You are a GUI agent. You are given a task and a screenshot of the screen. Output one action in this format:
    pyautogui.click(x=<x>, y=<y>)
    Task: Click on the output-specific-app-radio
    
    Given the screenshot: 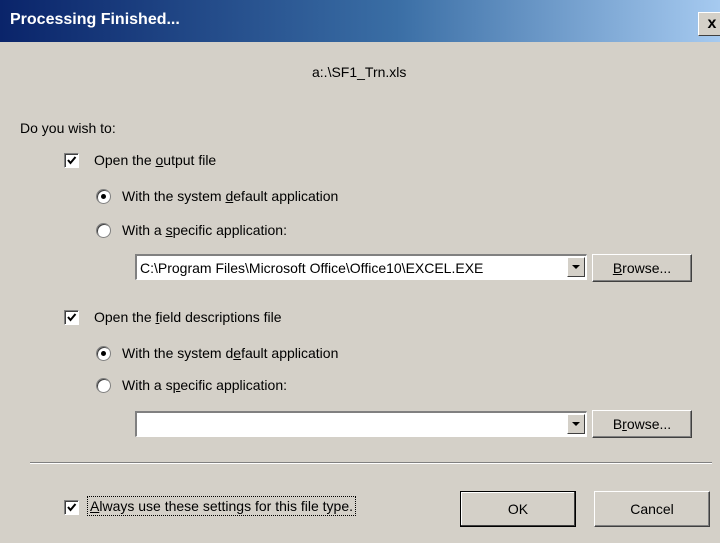 What is the action you would take?
    pyautogui.click(x=103, y=230)
    